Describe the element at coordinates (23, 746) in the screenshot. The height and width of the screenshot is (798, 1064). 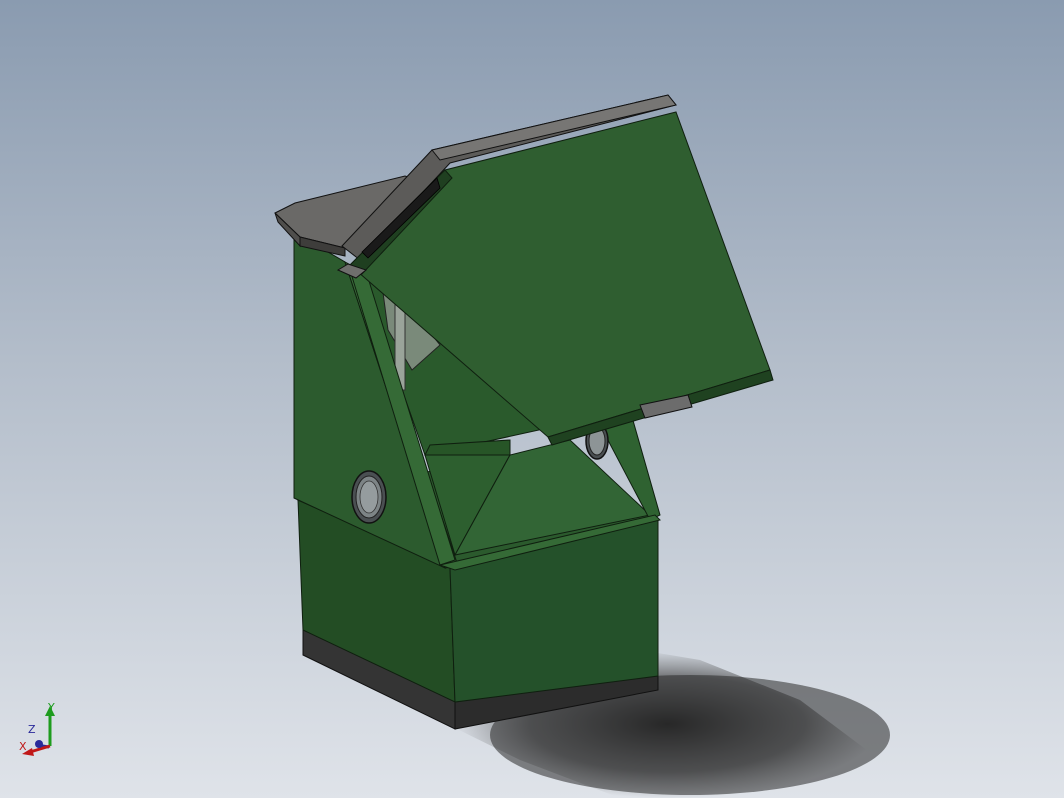
I see `axis-x-label: X` at that location.